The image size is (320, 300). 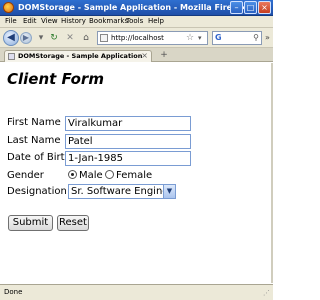 I want to click on search-icon: ⚲, so click(x=256, y=37).